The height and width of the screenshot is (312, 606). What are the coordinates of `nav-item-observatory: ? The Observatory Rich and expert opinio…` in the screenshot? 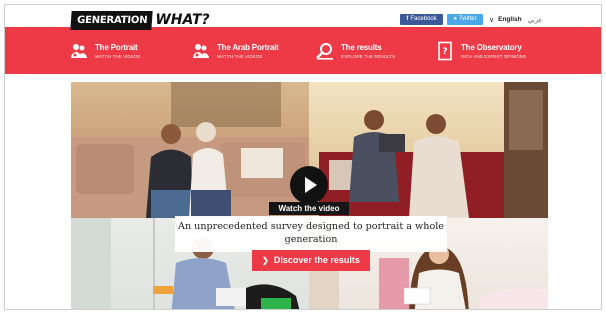 It's located at (480, 50).